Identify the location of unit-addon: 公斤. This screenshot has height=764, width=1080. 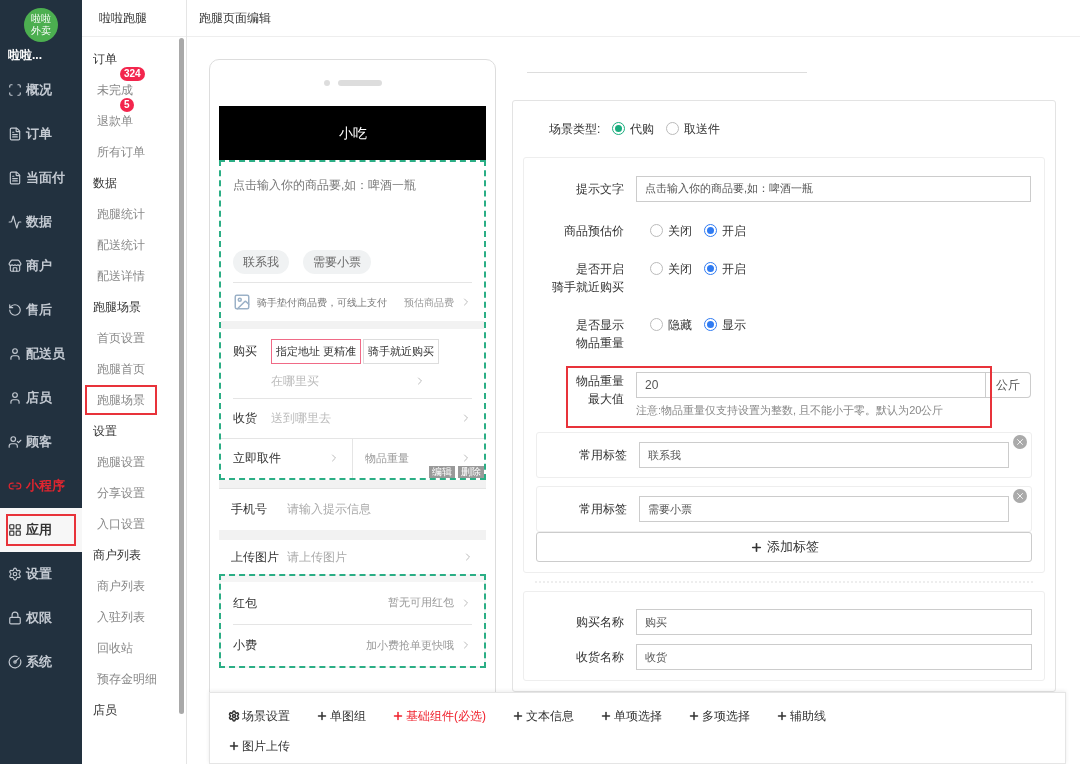
(1008, 384).